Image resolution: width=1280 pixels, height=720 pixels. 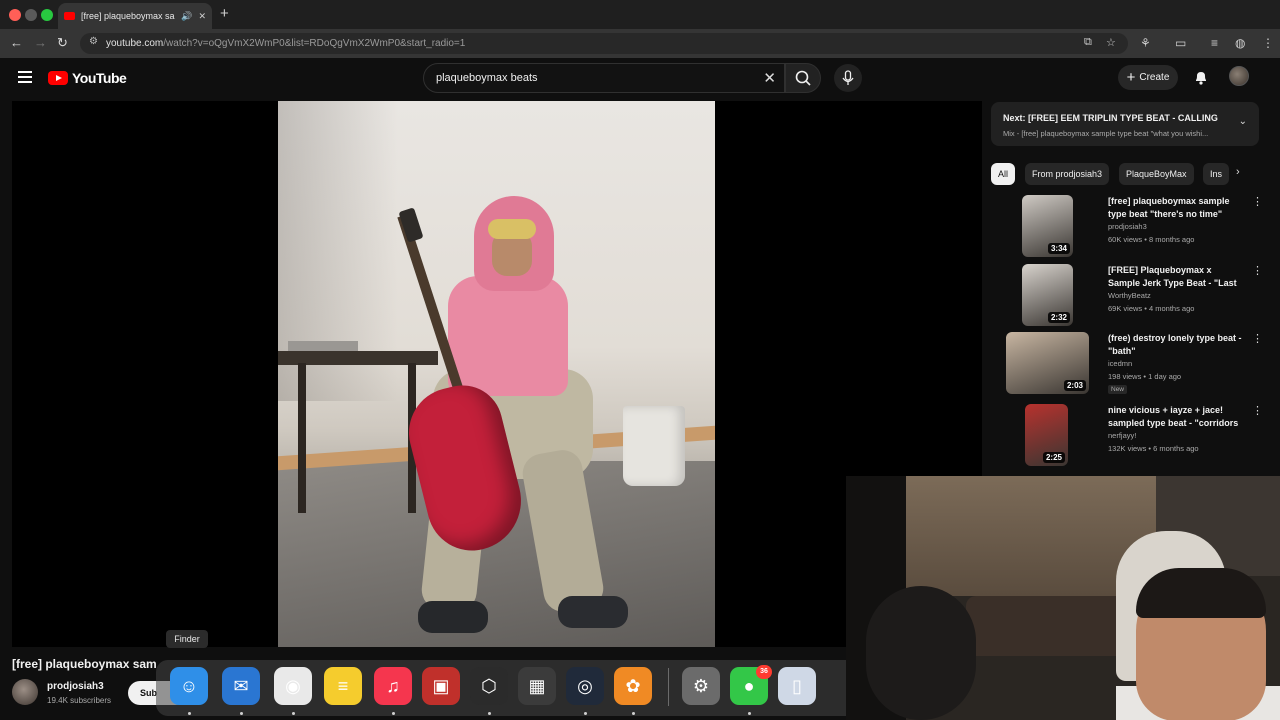 I want to click on tab-title: [free] plaqueboymax sam, so click(x=128, y=16).